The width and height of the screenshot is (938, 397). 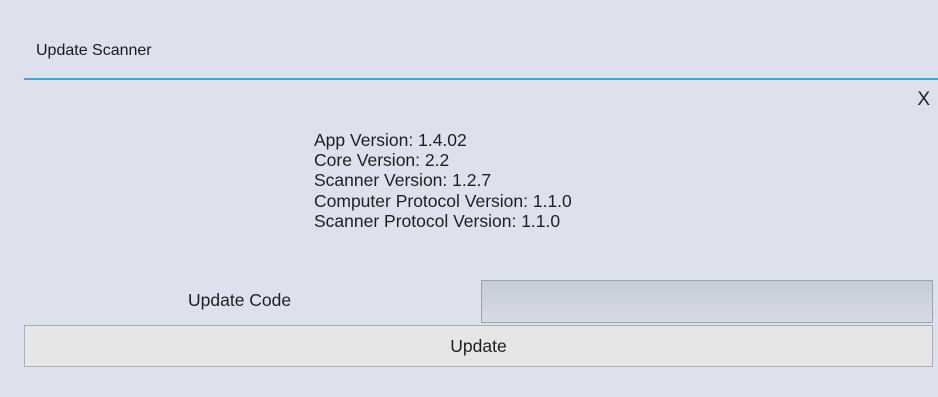 What do you see at coordinates (382, 160) in the screenshot?
I see `core-version-text: Core Version: 2.2` at bounding box center [382, 160].